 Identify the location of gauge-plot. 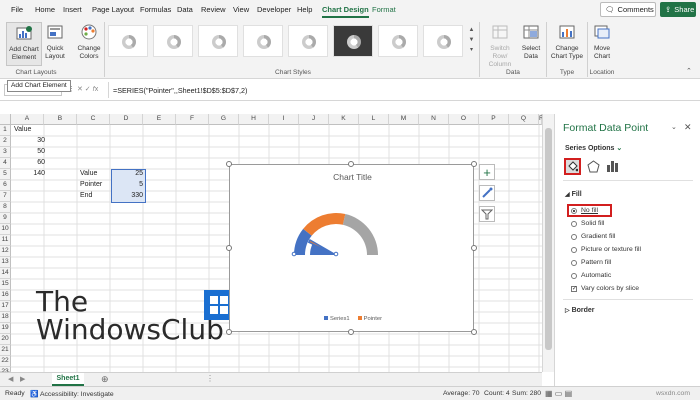
(352, 228).